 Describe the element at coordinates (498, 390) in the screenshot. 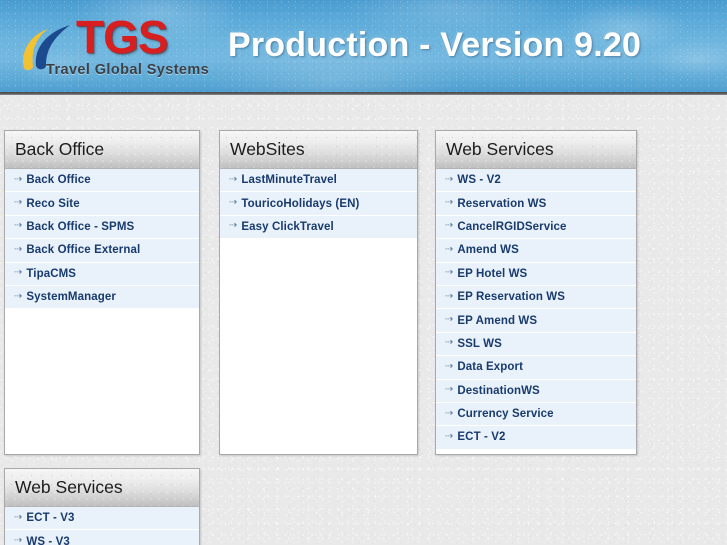

I see `link-label: DestinationWS` at that location.